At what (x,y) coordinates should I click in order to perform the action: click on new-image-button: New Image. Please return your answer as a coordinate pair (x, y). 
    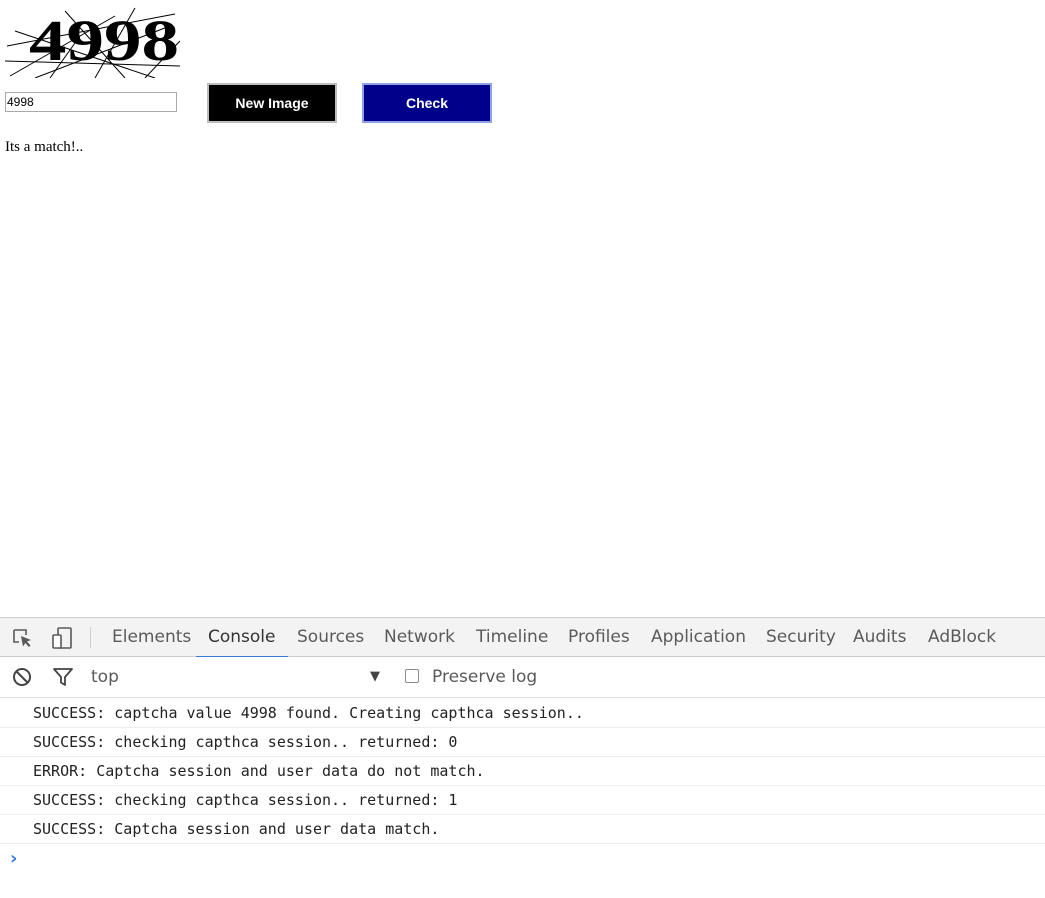
    Looking at the image, I should click on (272, 103).